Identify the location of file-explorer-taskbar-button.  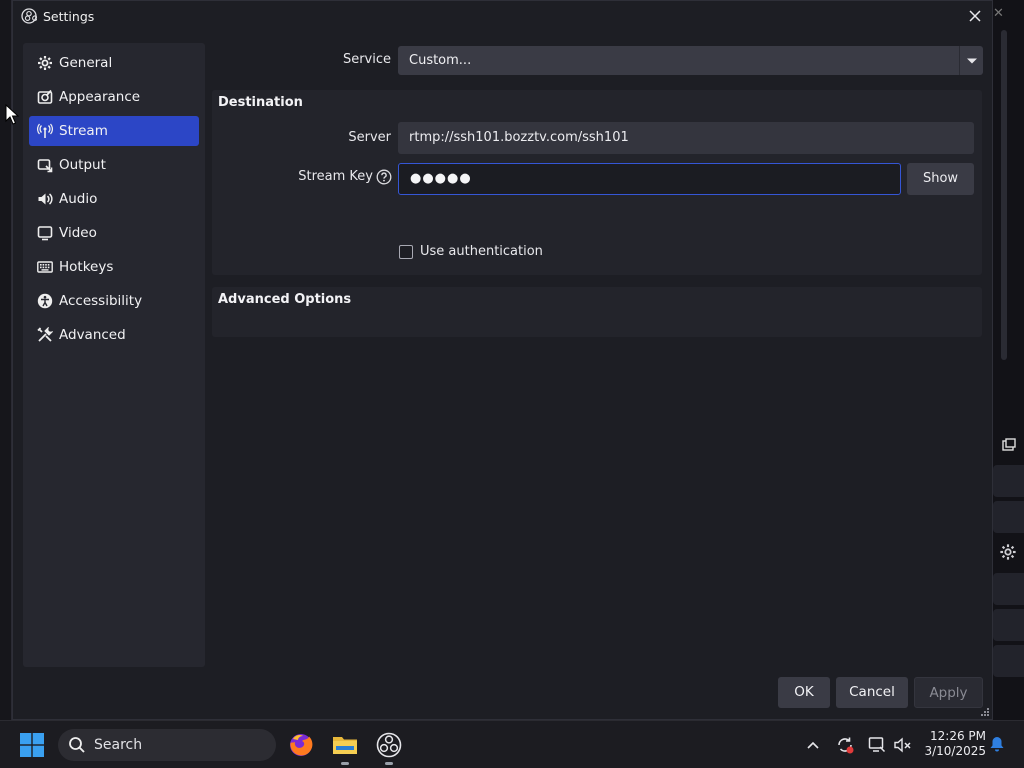
(345, 748).